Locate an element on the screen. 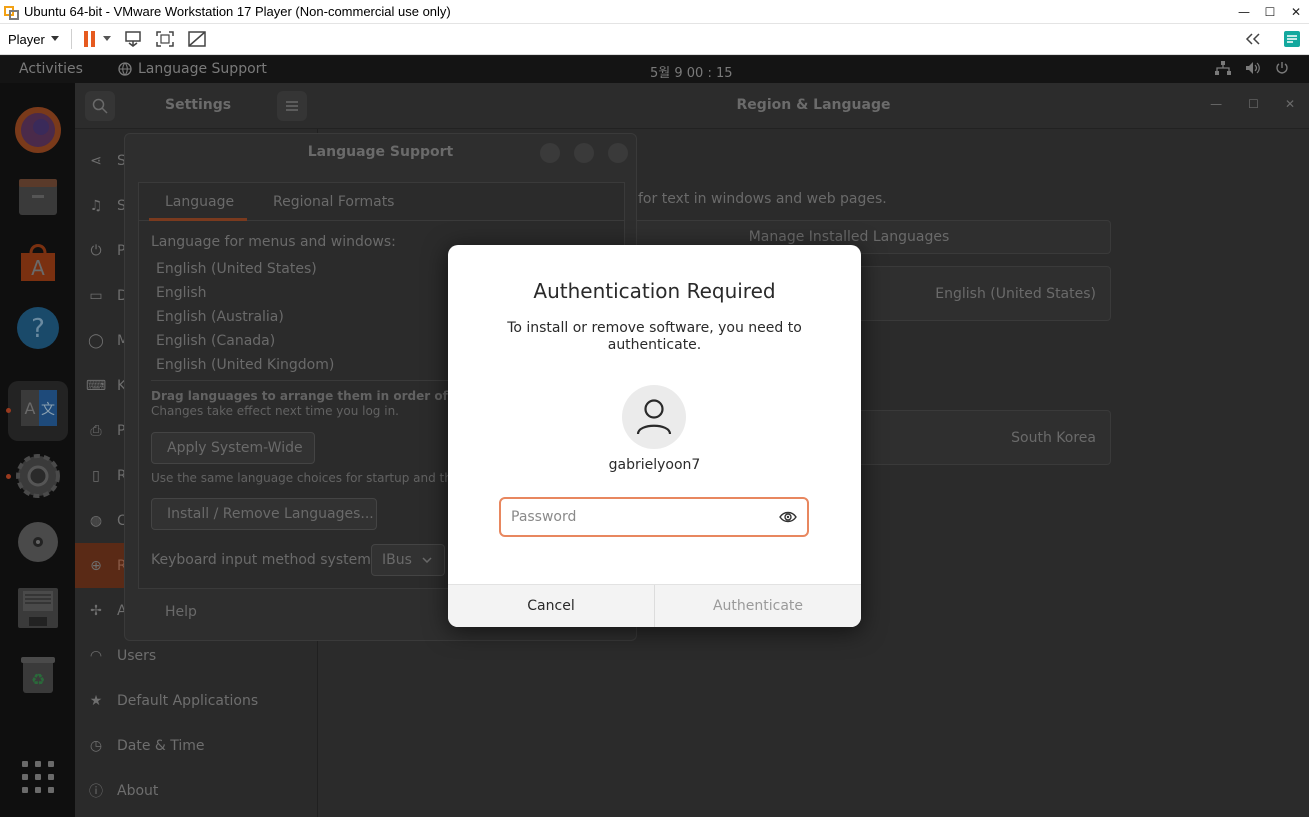  system-tray is located at coordinates (1252, 68).